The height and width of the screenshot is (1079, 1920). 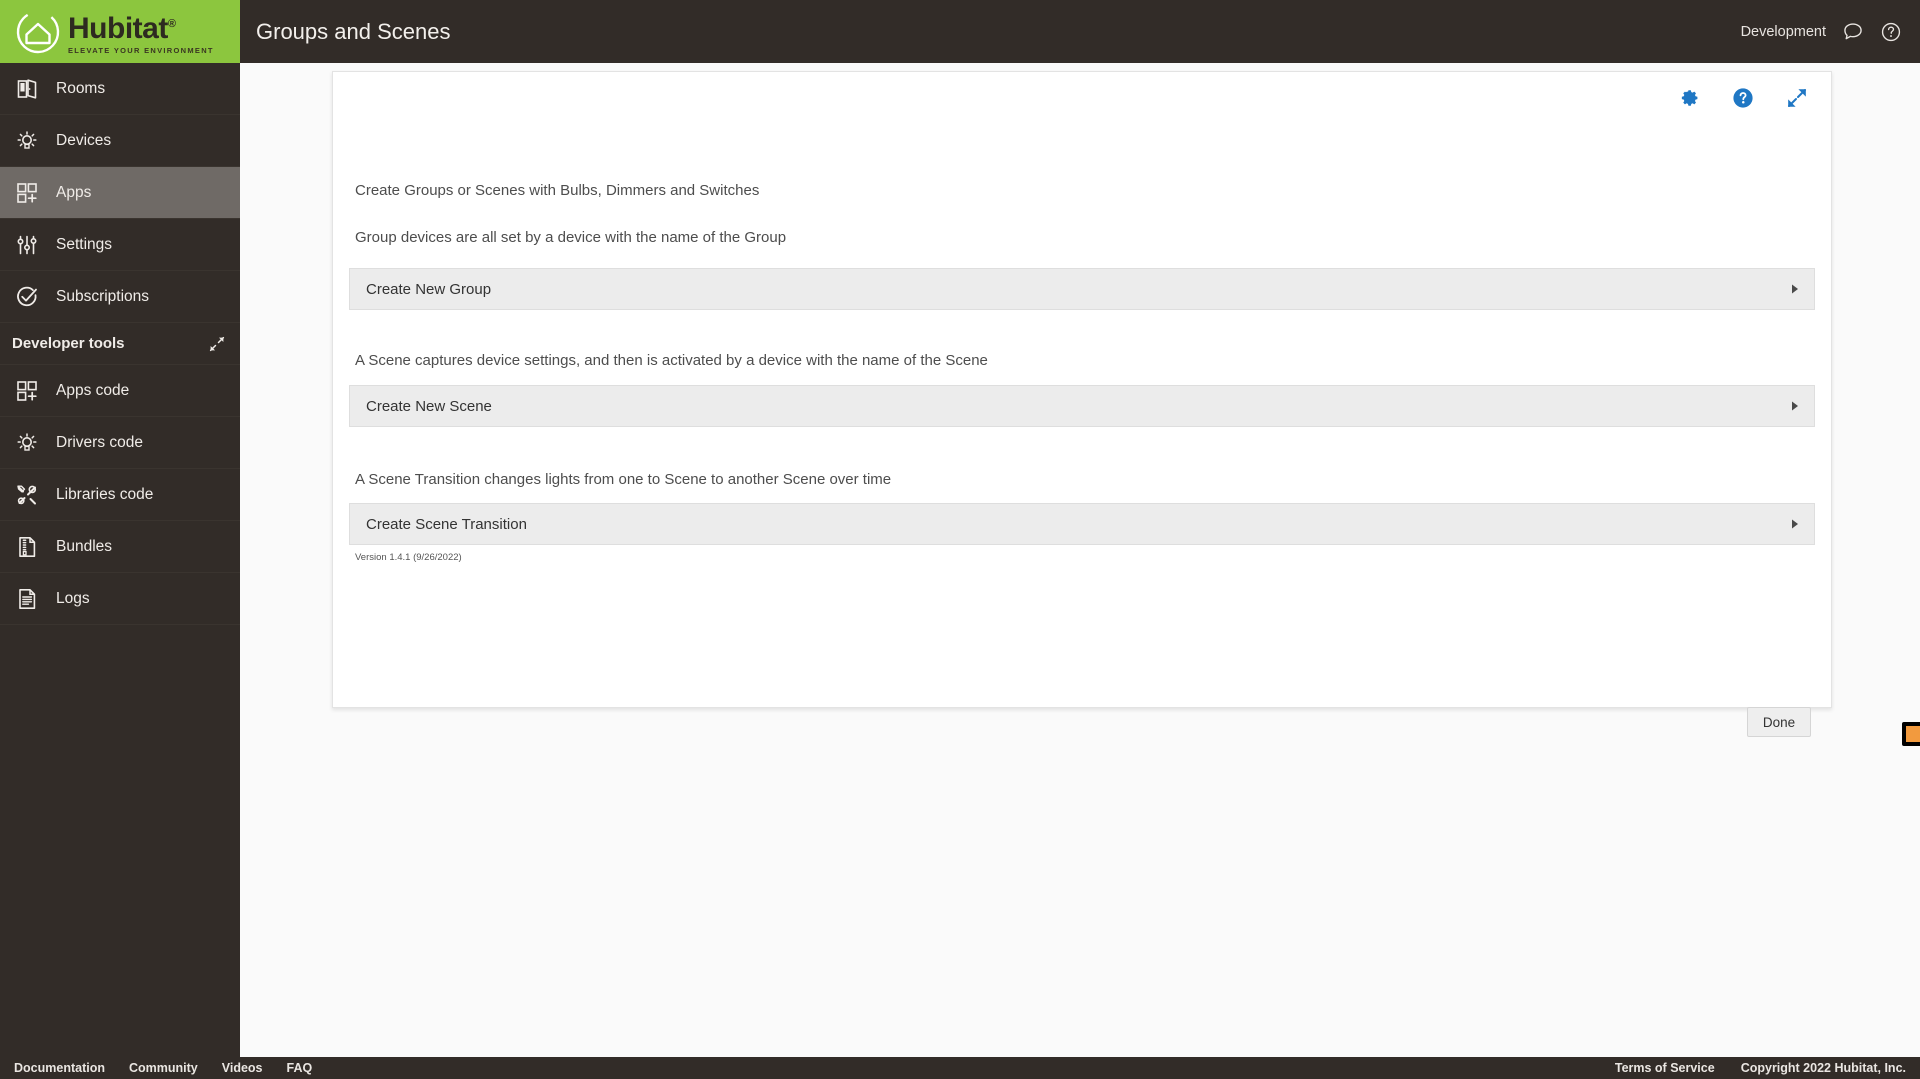 What do you see at coordinates (120, 193) in the screenshot?
I see `sidebar-item-apps: Apps` at bounding box center [120, 193].